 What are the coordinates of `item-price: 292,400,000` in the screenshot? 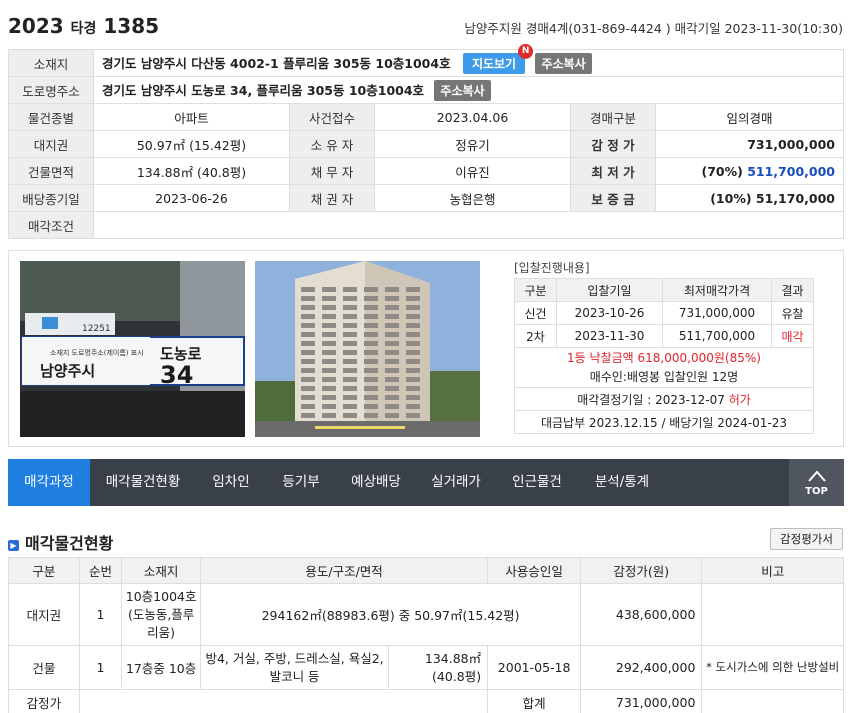 It's located at (641, 667).